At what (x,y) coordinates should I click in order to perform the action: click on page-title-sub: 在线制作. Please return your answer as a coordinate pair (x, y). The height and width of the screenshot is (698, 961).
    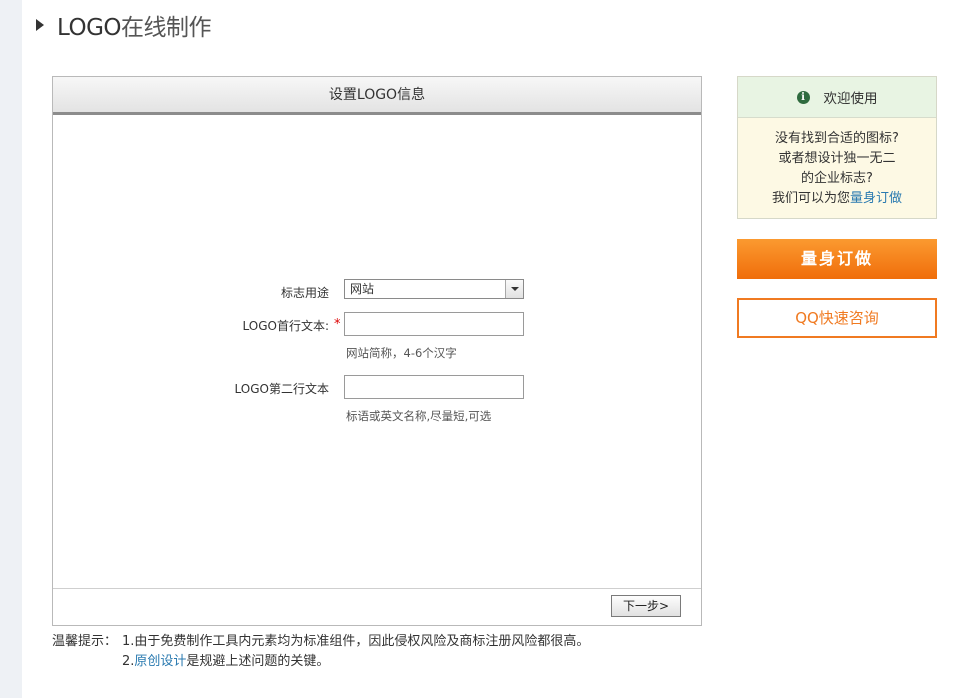
    Looking at the image, I should click on (166, 28).